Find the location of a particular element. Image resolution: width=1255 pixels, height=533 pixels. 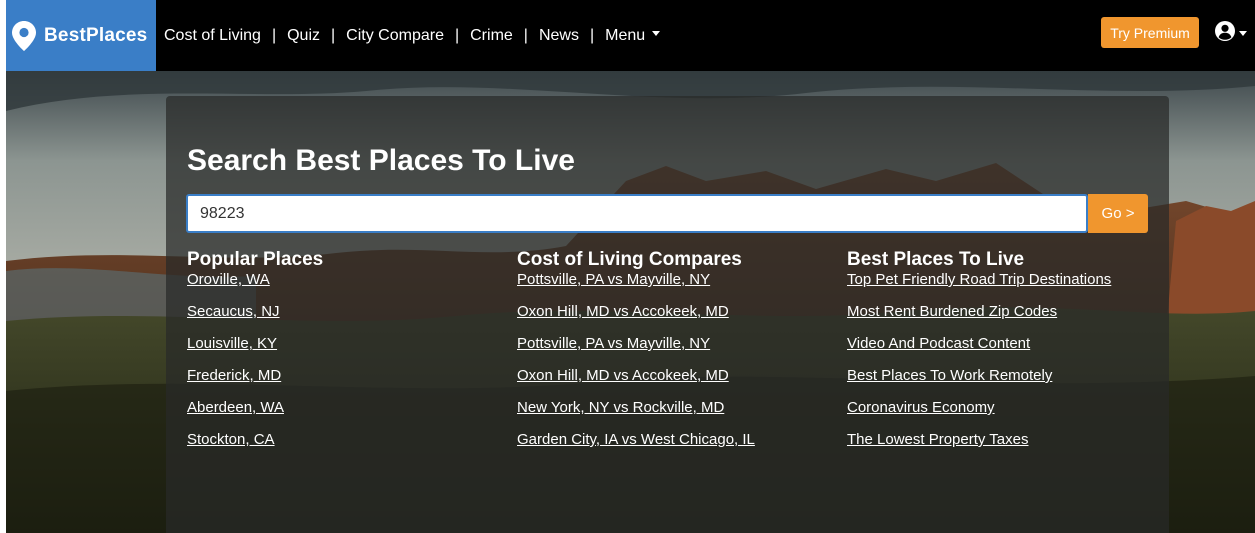

list-item: Aberdeen, WA is located at coordinates (255, 415).